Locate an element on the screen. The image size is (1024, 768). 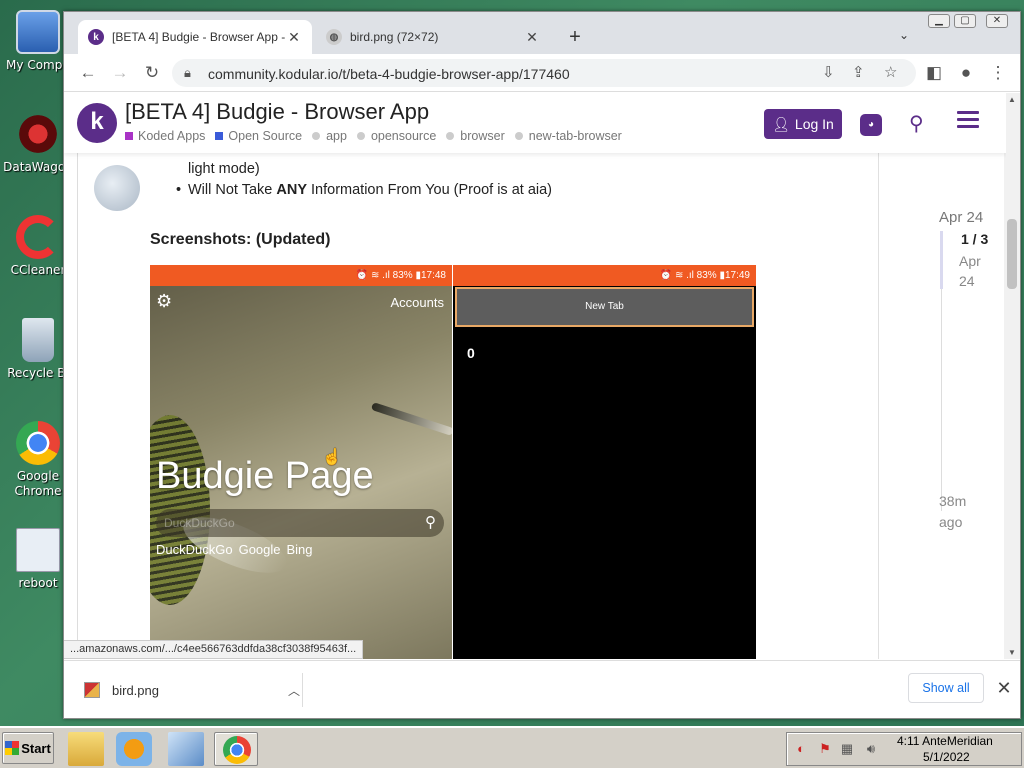
phone-status-bar: ⏰ ≋ .ıl 83% ▮17:49 is located at coordinates (604, 275).